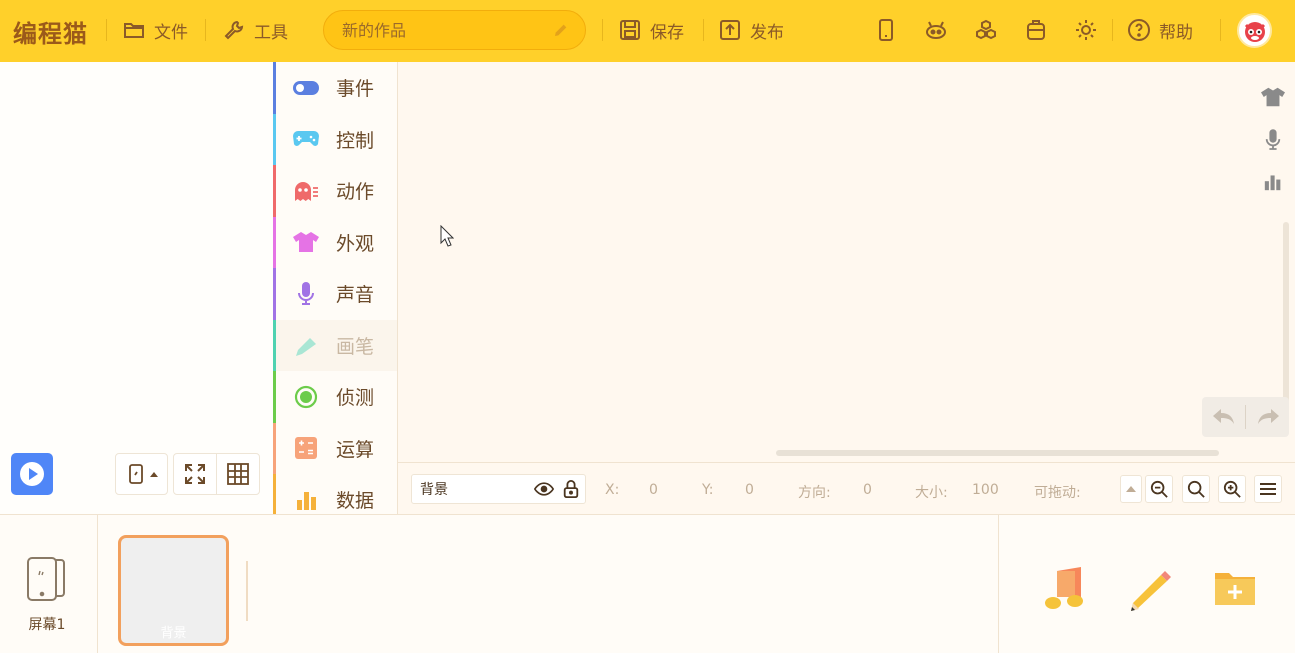  I want to click on category-data: 数据, so click(335, 494).